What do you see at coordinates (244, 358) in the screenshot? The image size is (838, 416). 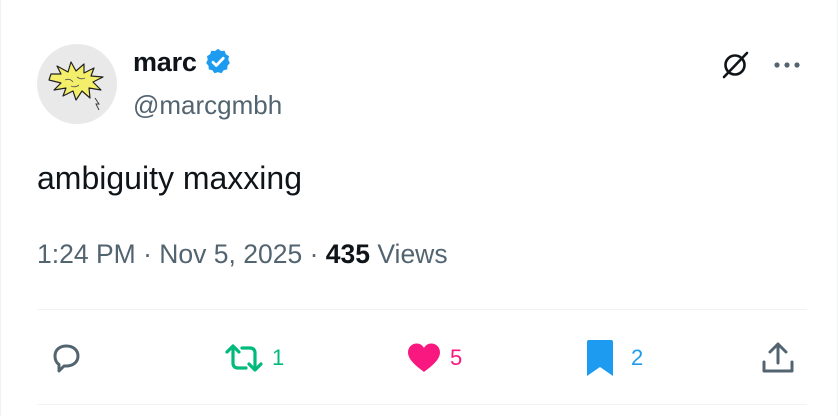 I see `retweet-icon` at bounding box center [244, 358].